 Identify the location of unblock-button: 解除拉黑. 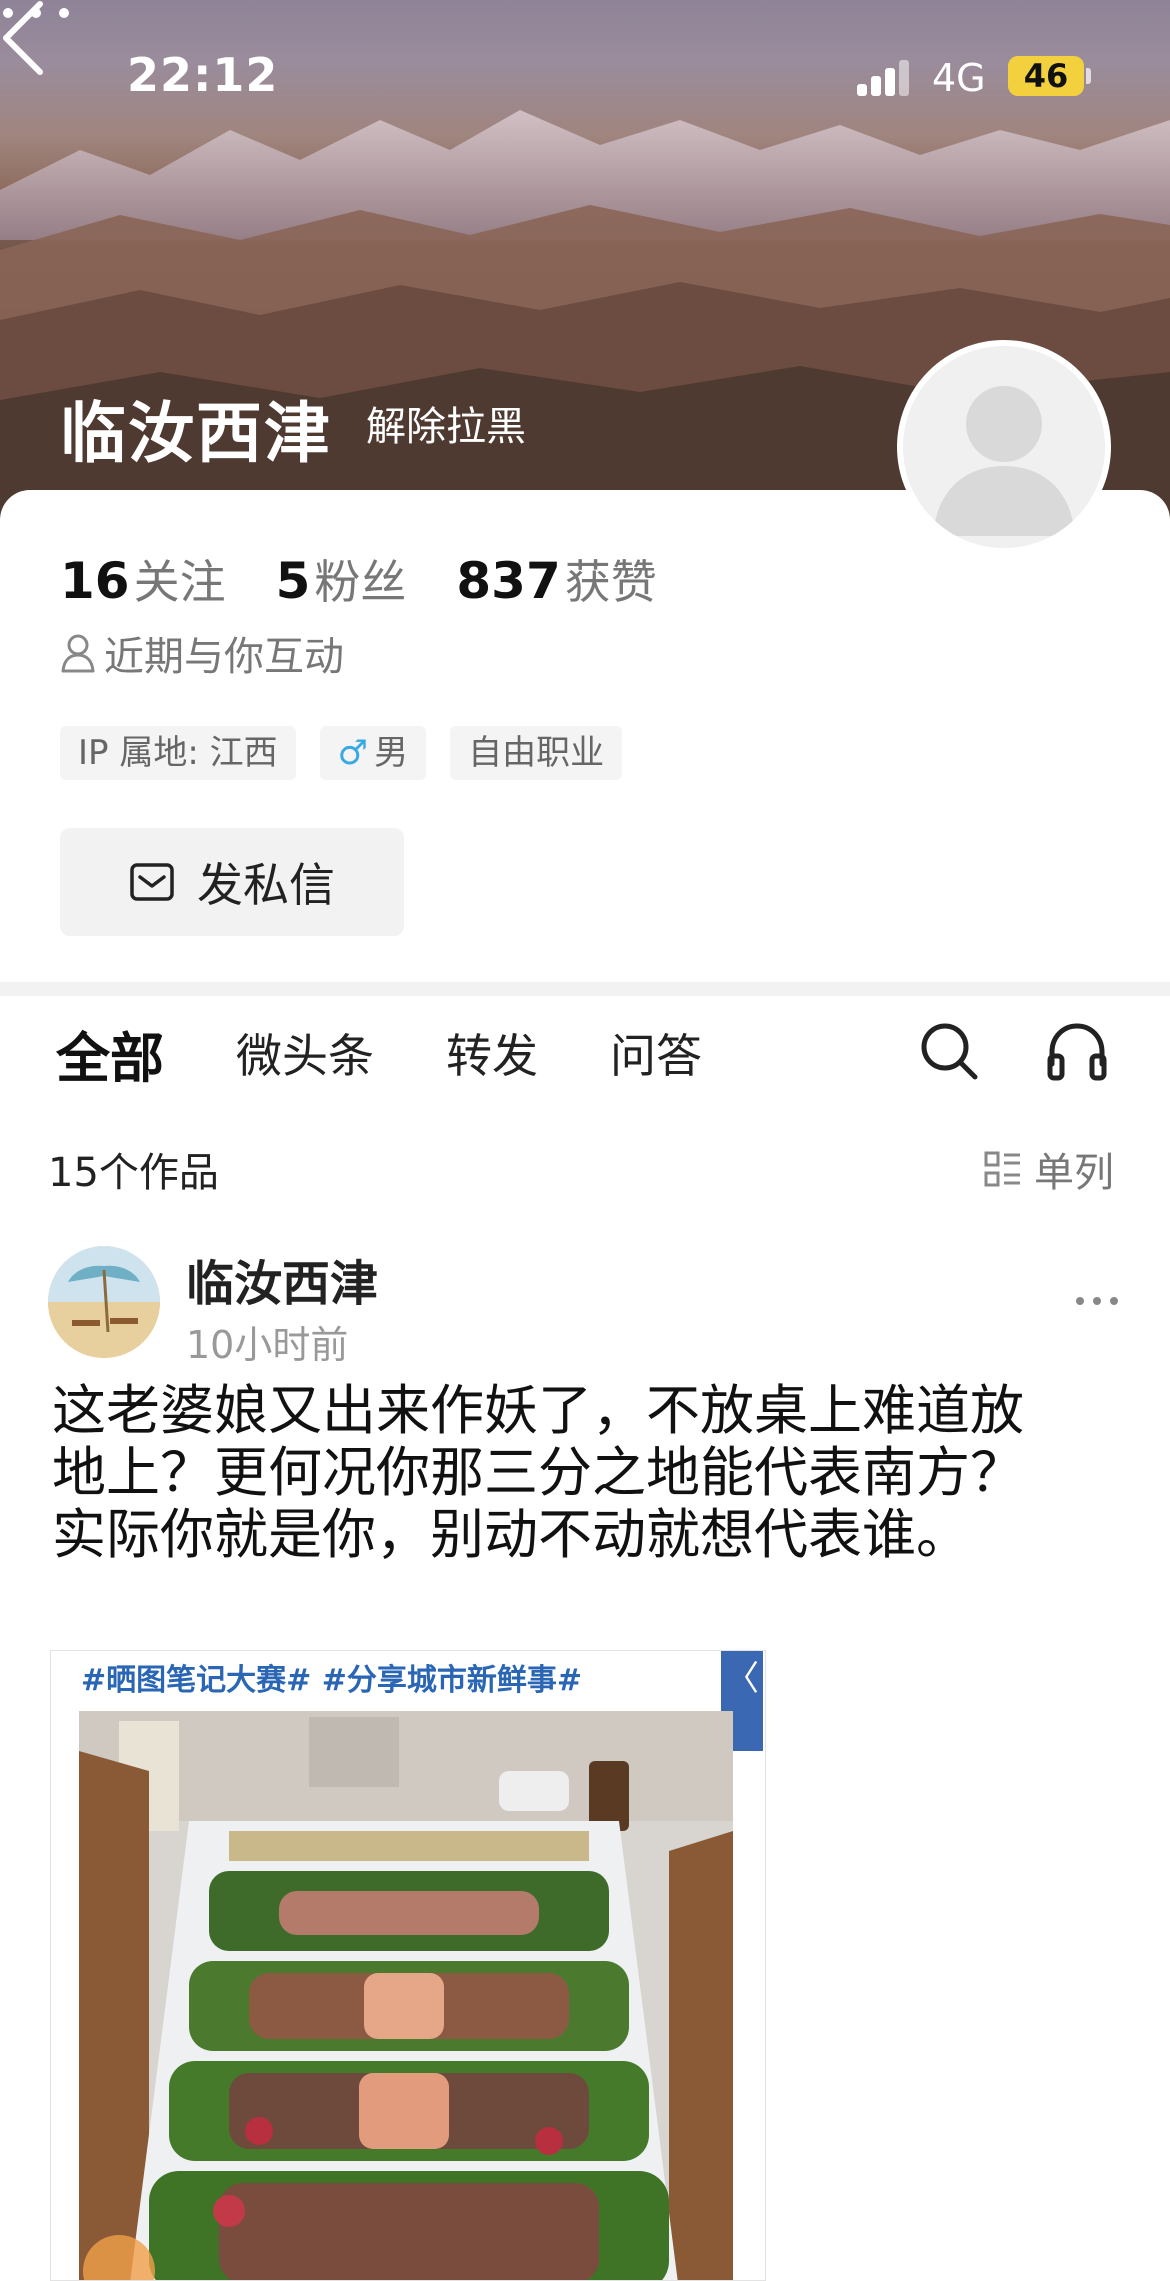
(446, 423).